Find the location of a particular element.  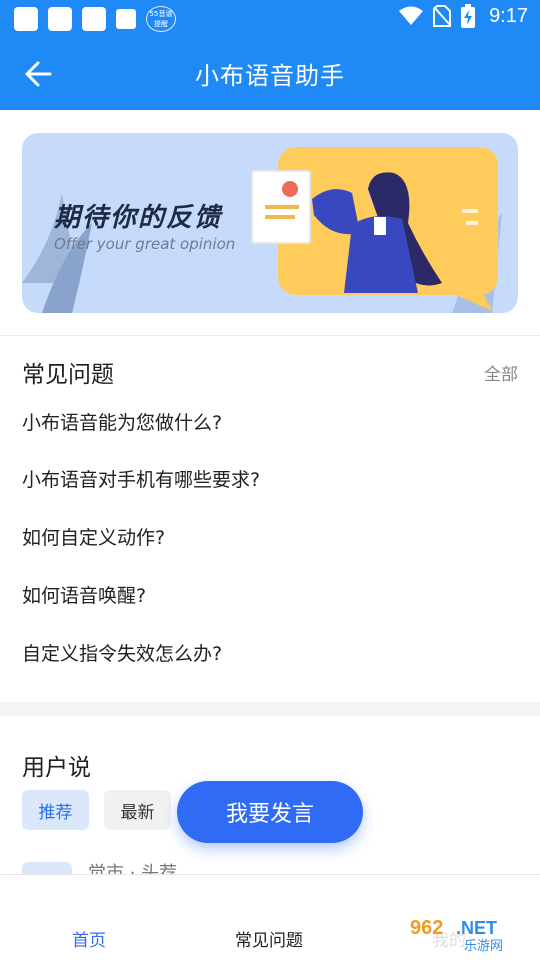

nav-item-faq: 常见问题 is located at coordinates (269, 938).